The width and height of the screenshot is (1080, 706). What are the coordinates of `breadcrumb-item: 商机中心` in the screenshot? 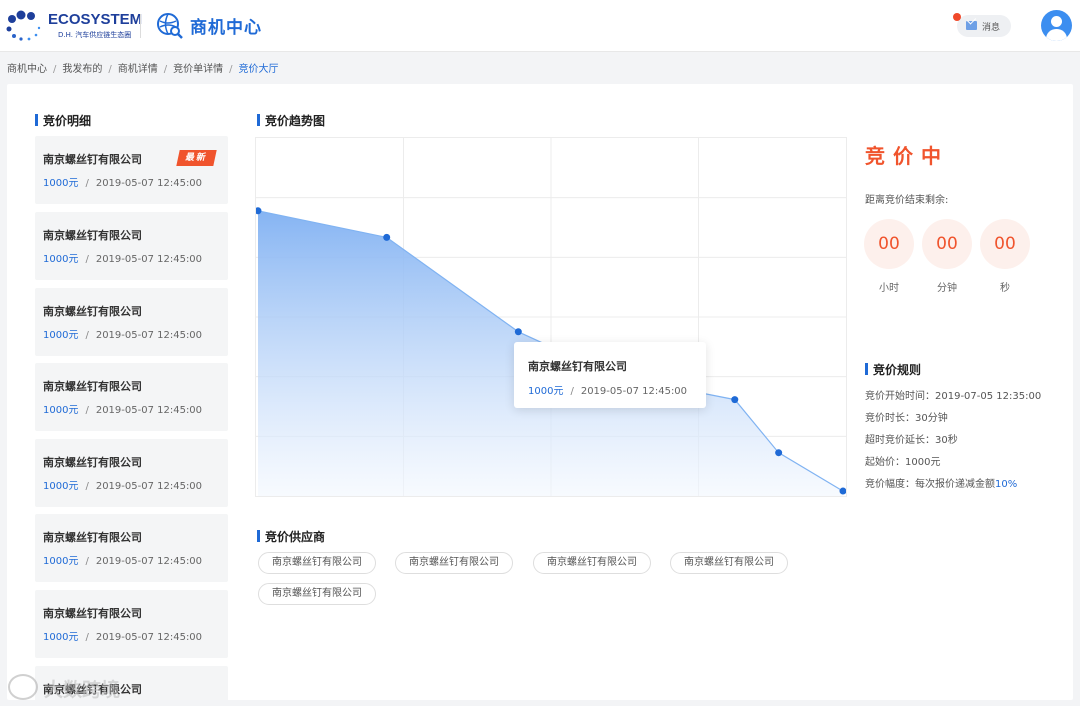 It's located at (27, 69).